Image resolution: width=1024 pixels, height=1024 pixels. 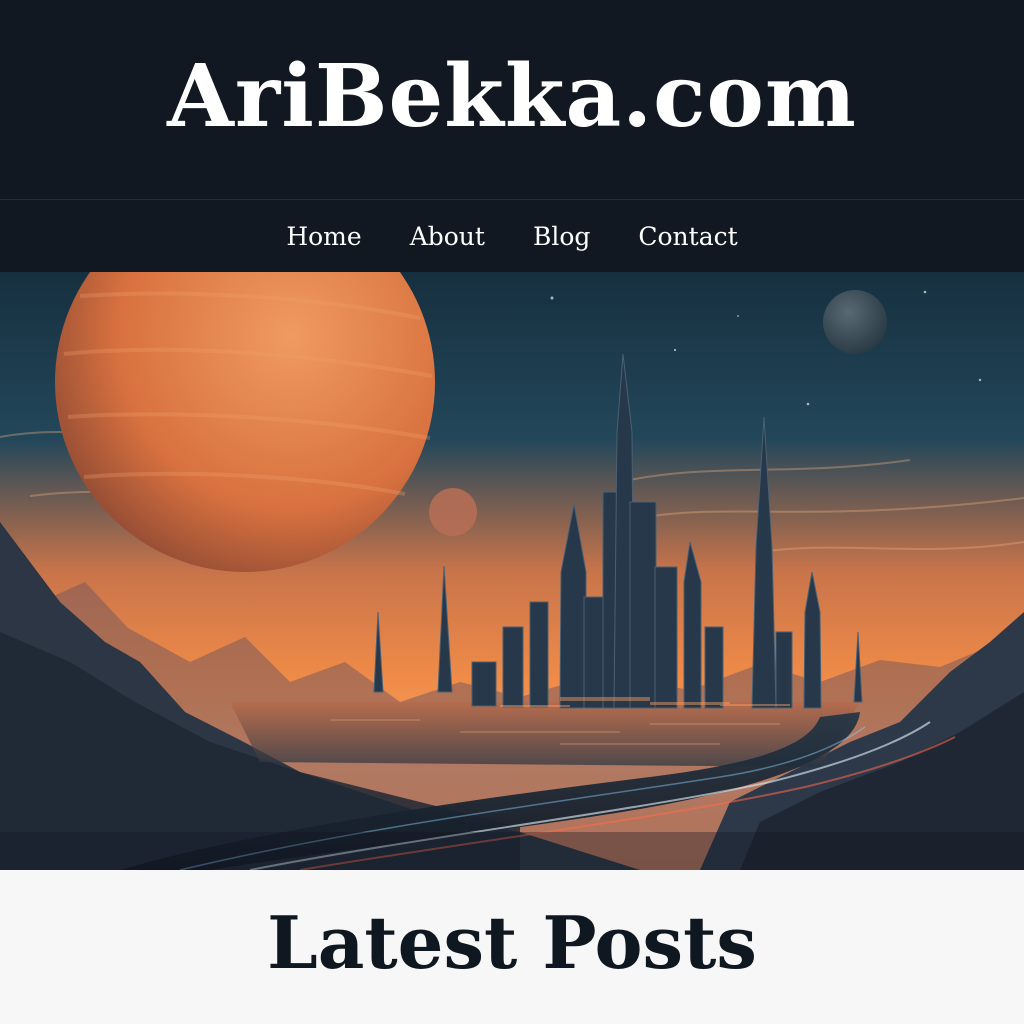 What do you see at coordinates (512, 851) in the screenshot?
I see `bottom-shadow` at bounding box center [512, 851].